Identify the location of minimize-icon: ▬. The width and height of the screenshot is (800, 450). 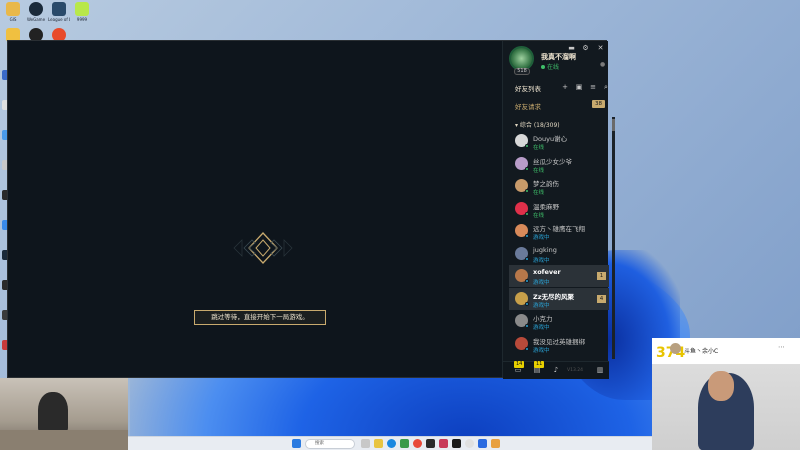
(571, 48).